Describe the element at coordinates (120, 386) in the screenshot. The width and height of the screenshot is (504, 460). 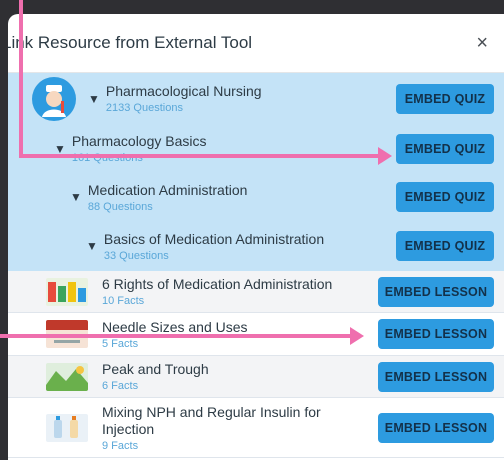
I see `fact-count: 6 Facts` at that location.